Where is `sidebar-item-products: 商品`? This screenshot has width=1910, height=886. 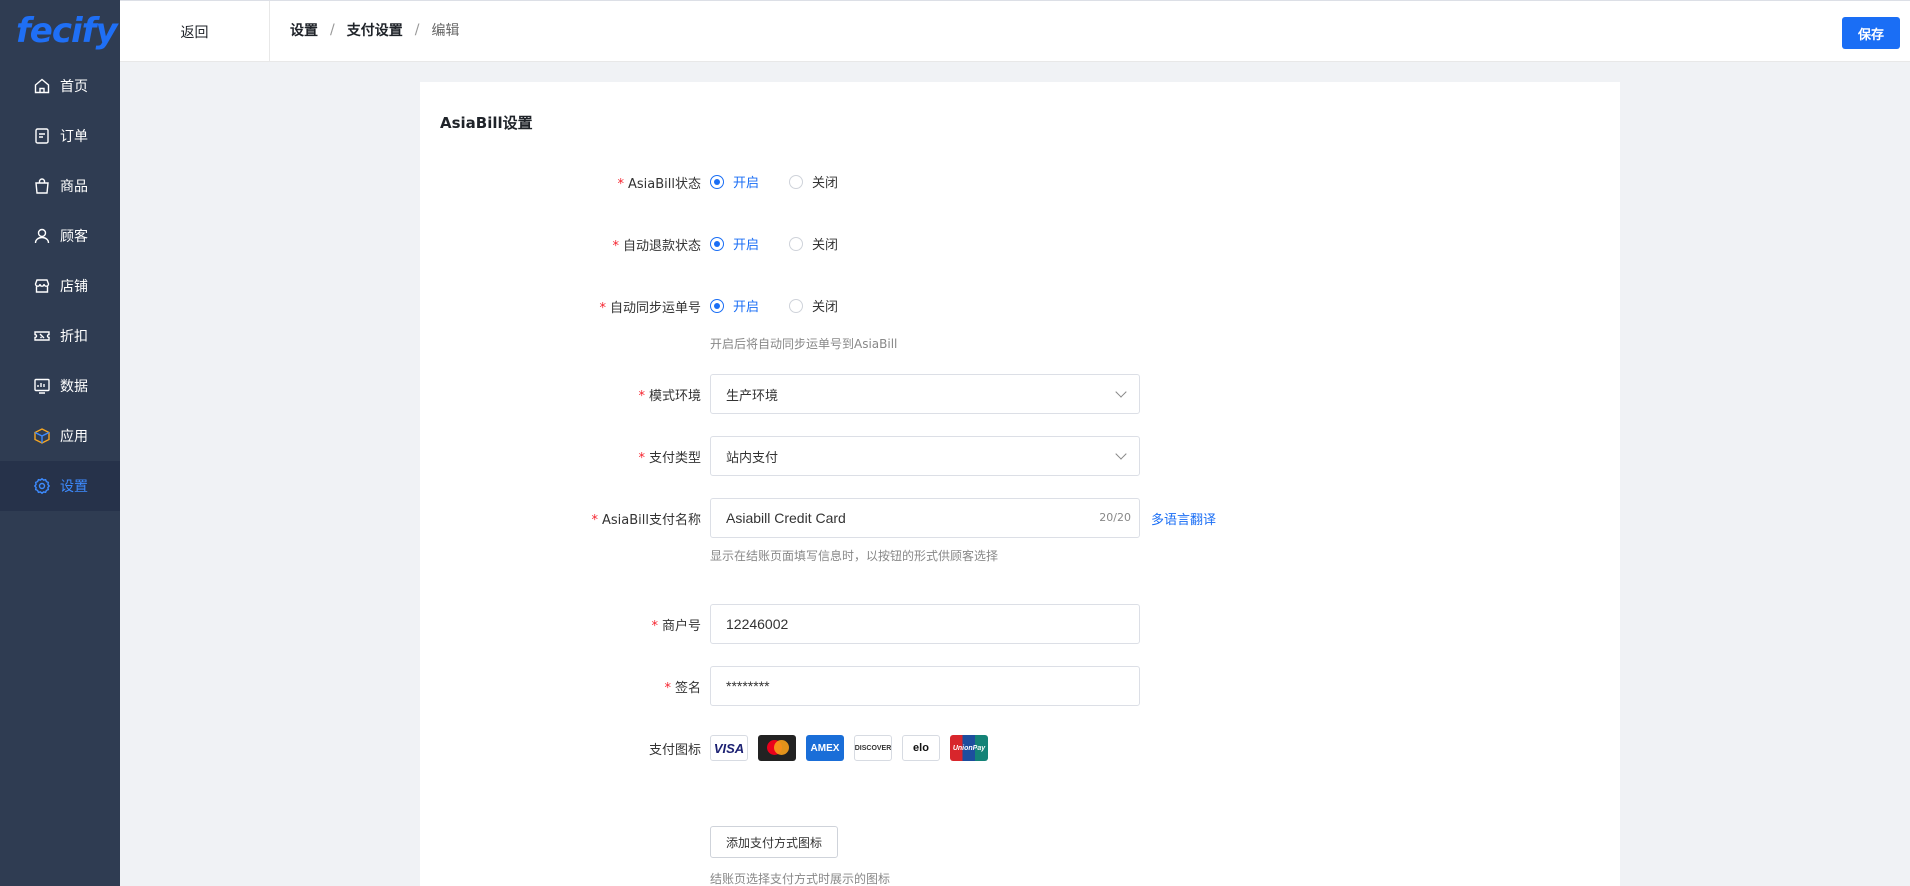
sidebar-item-products: 商品 is located at coordinates (60, 186).